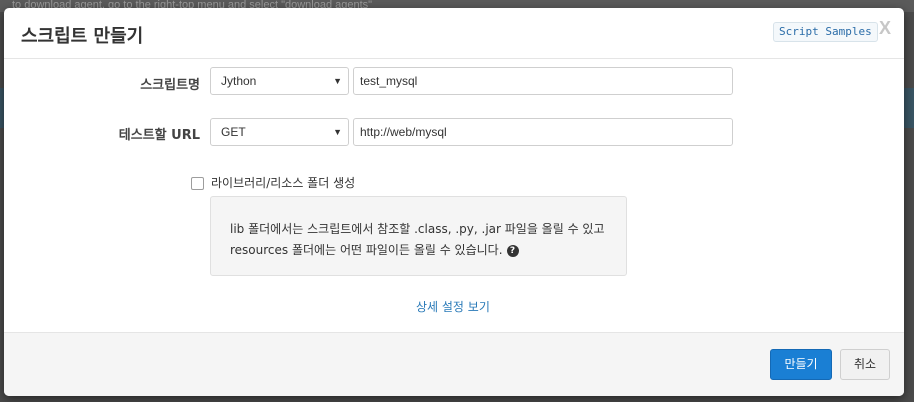 The width and height of the screenshot is (914, 402). What do you see at coordinates (279, 132) in the screenshot?
I see `http-method-select: GET ▼` at bounding box center [279, 132].